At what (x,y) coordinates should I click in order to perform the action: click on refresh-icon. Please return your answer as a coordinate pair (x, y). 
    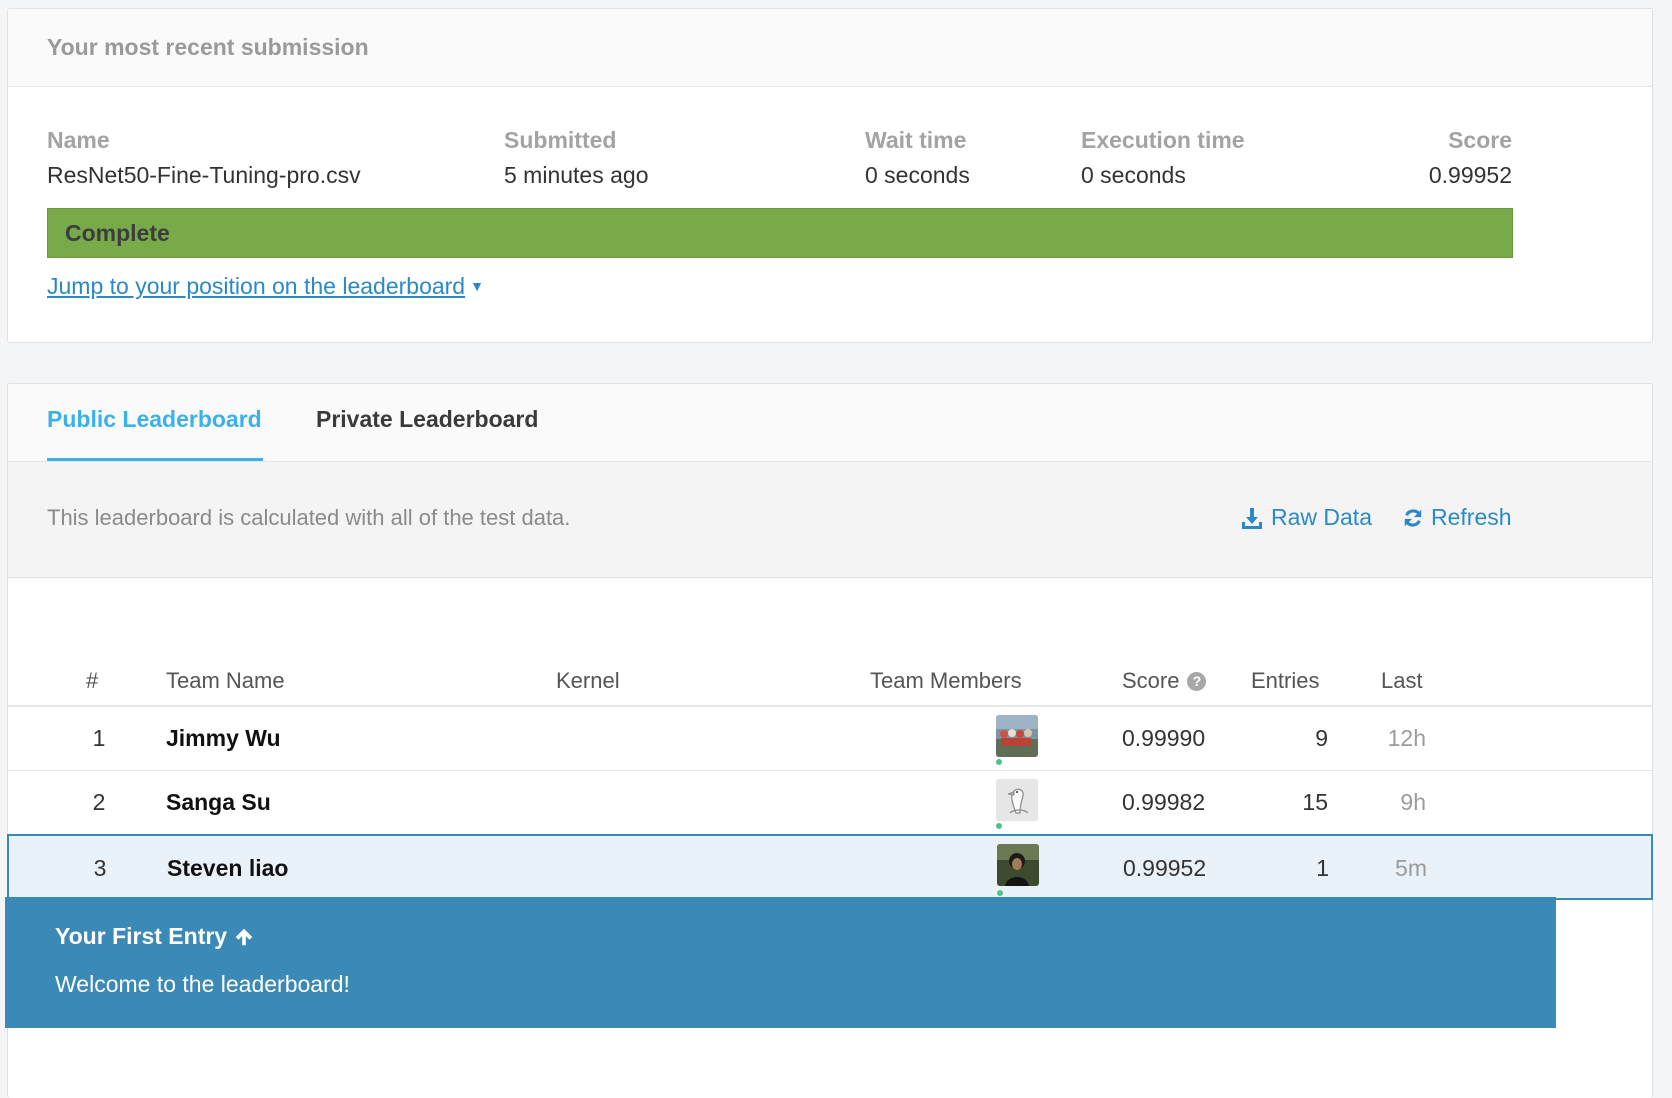
    Looking at the image, I should click on (1413, 517).